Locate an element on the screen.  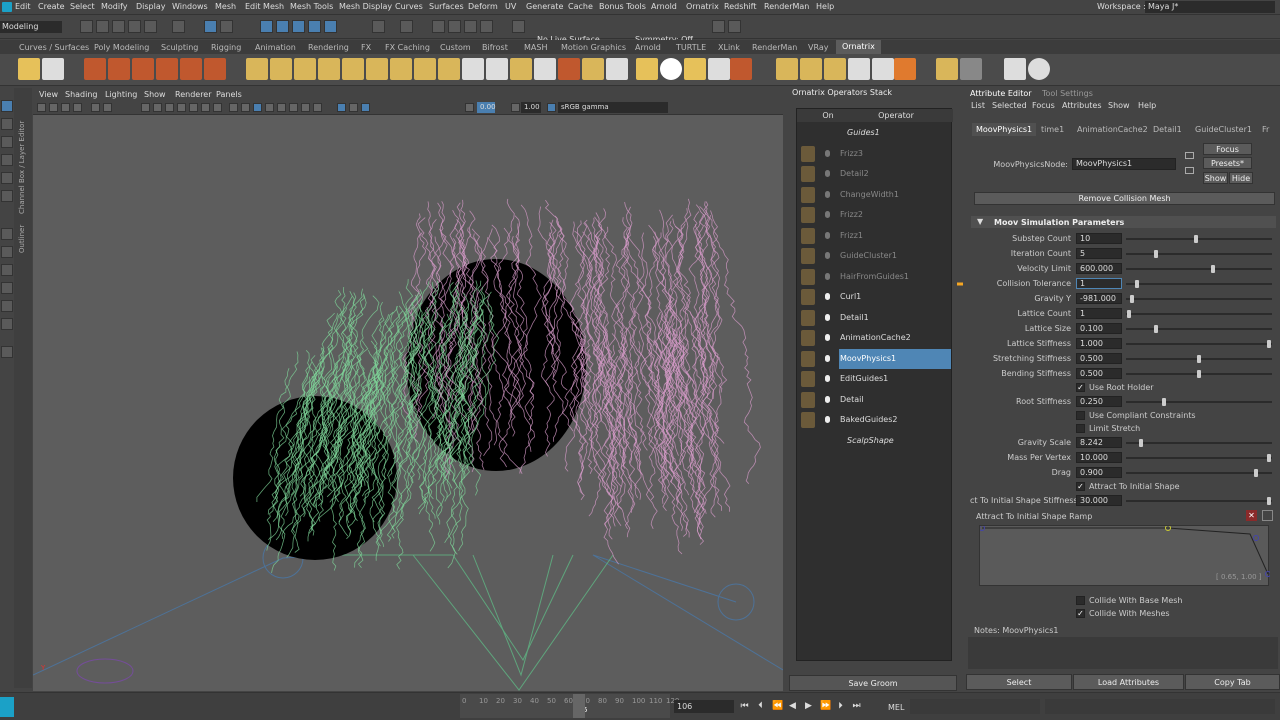
ramp-delete-icon: ✕ is located at coordinates (1251, 515).